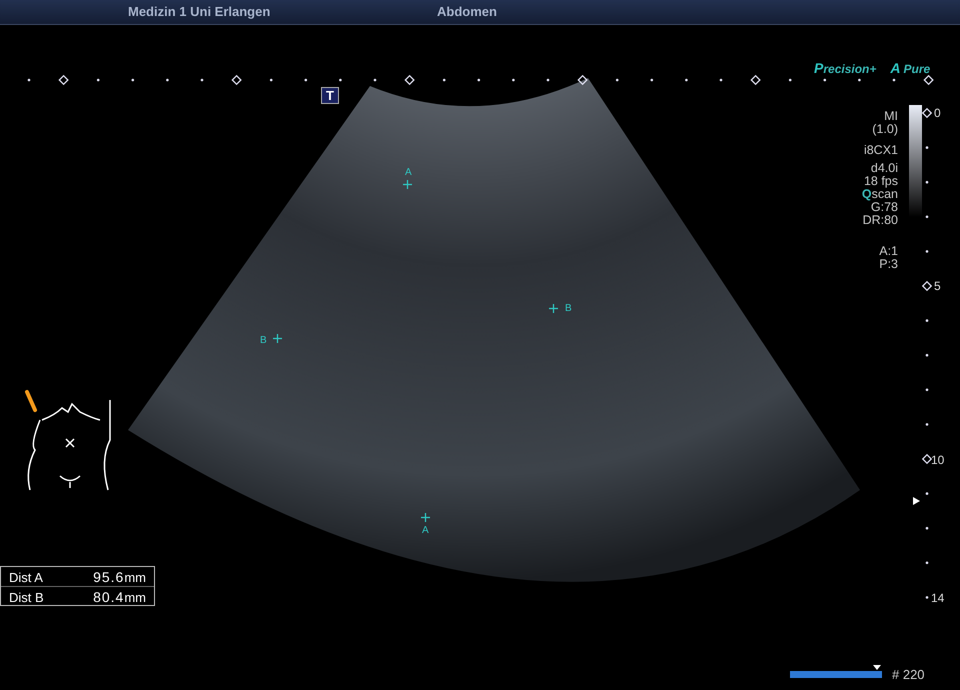  I want to click on vendor-label: A Pure, so click(910, 68).